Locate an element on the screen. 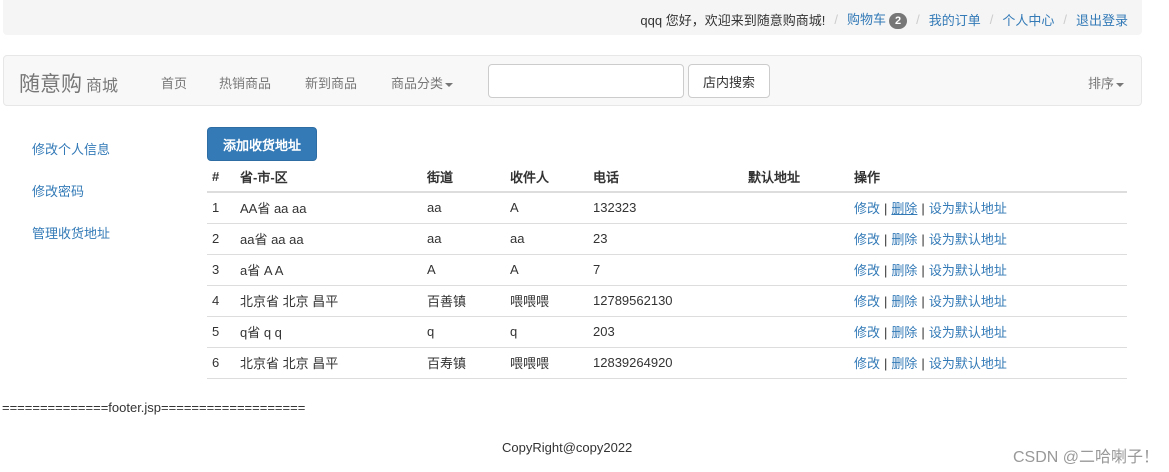 Image resolution: width=1169 pixels, height=472 pixels. column-header-recipient: 收件人 is located at coordinates (546, 177).